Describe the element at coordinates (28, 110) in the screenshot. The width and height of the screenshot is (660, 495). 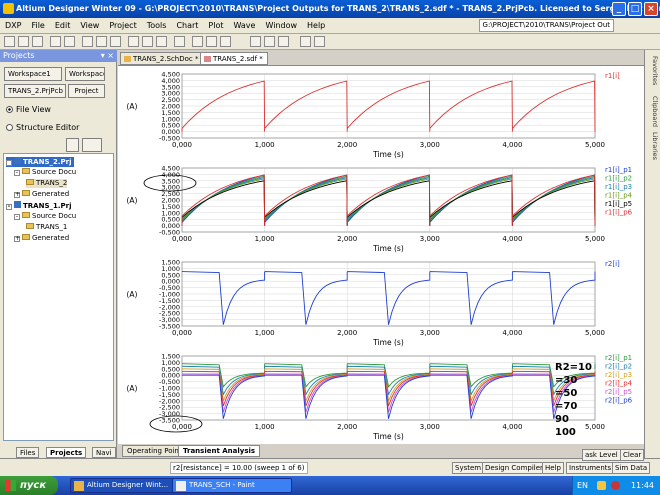
I see `file-view-radio: File View` at that location.